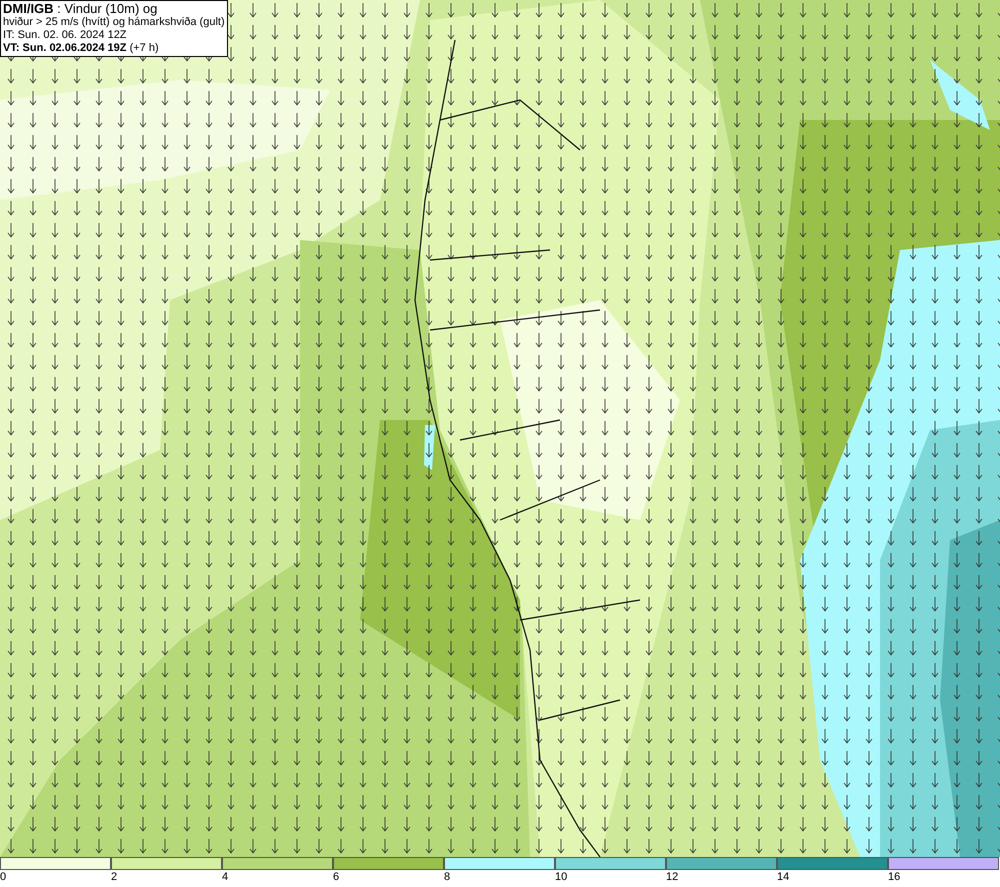  What do you see at coordinates (672, 877) in the screenshot?
I see `legend-label: 12` at bounding box center [672, 877].